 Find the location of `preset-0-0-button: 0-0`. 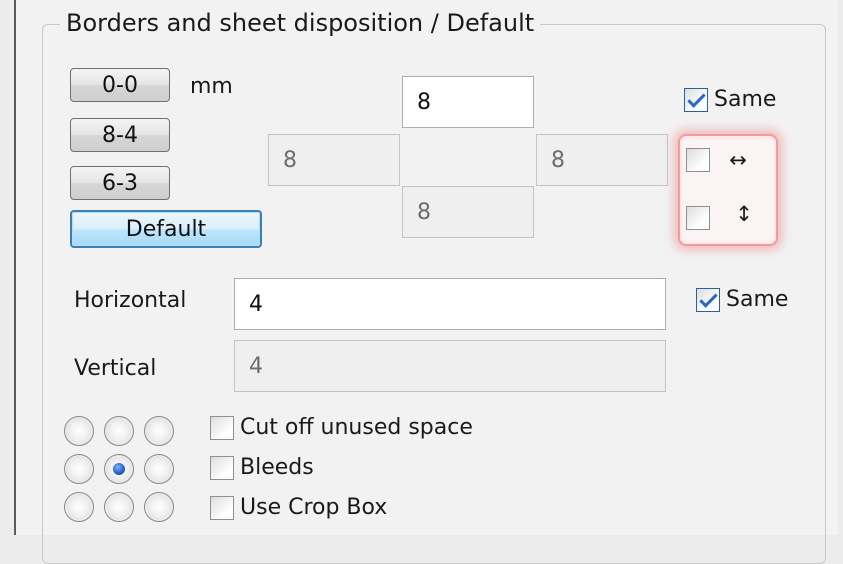

preset-0-0-button: 0-0 is located at coordinates (120, 85).